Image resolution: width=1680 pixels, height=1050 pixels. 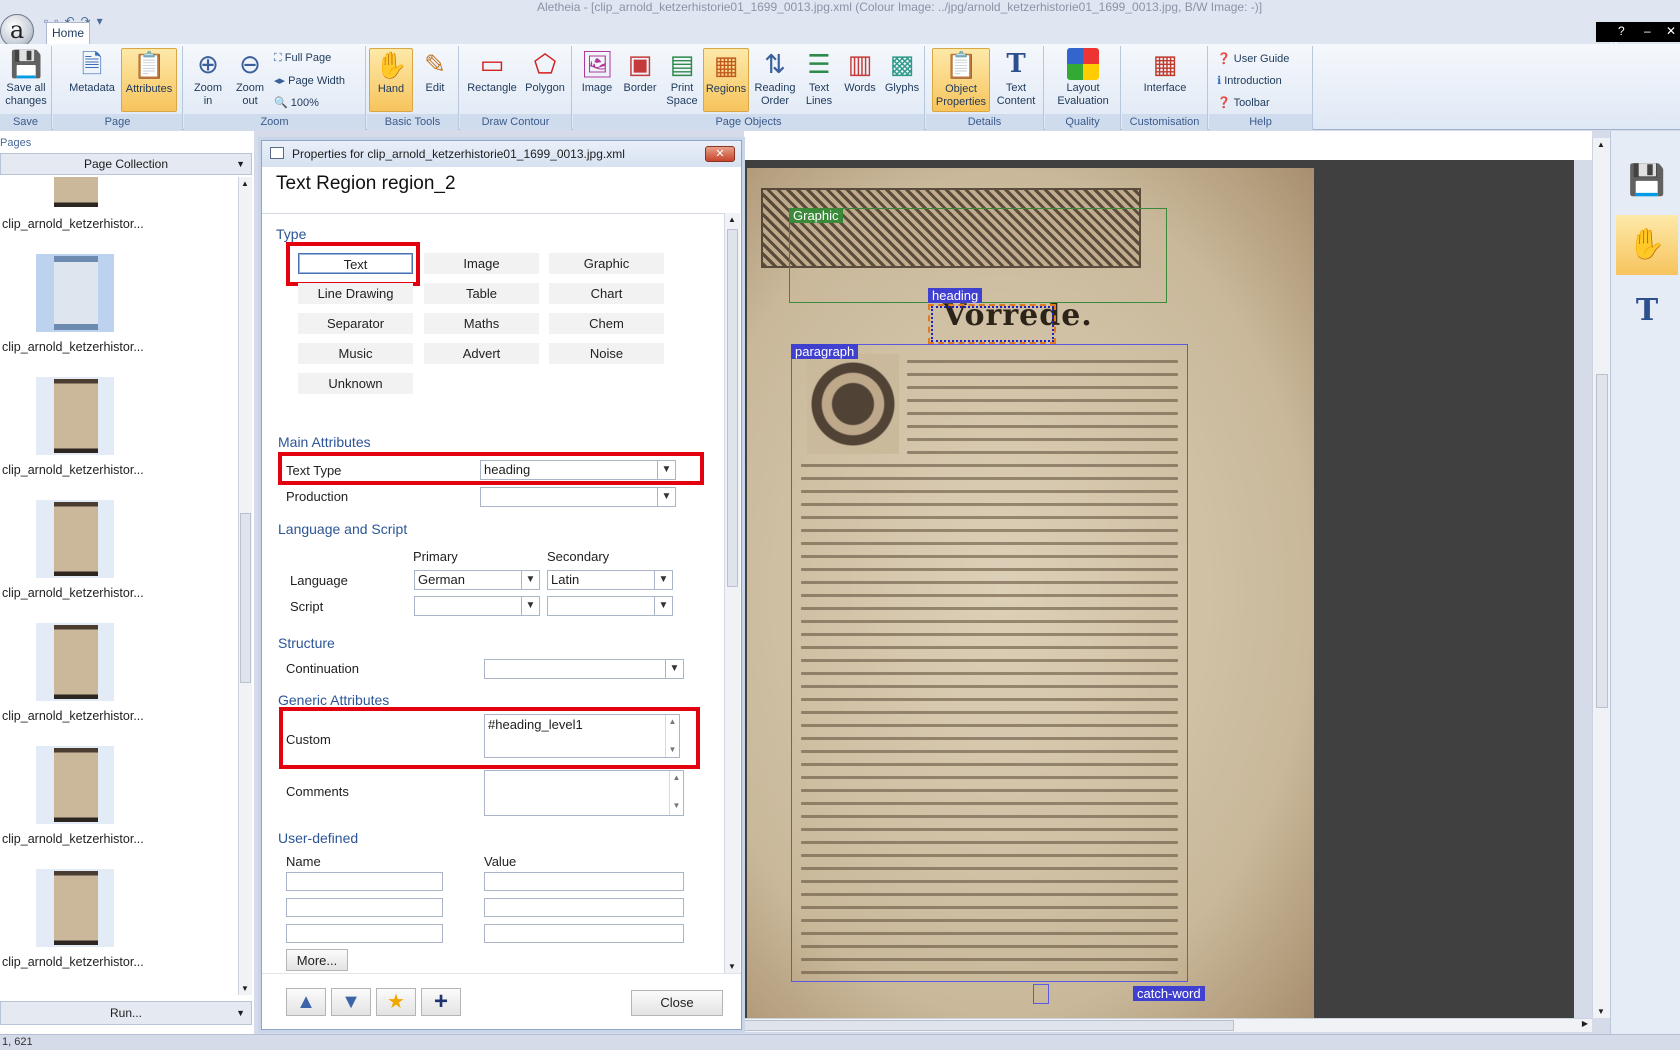 What do you see at coordinates (1165, 71) in the screenshot?
I see `interface-button: ▦ Interface` at bounding box center [1165, 71].